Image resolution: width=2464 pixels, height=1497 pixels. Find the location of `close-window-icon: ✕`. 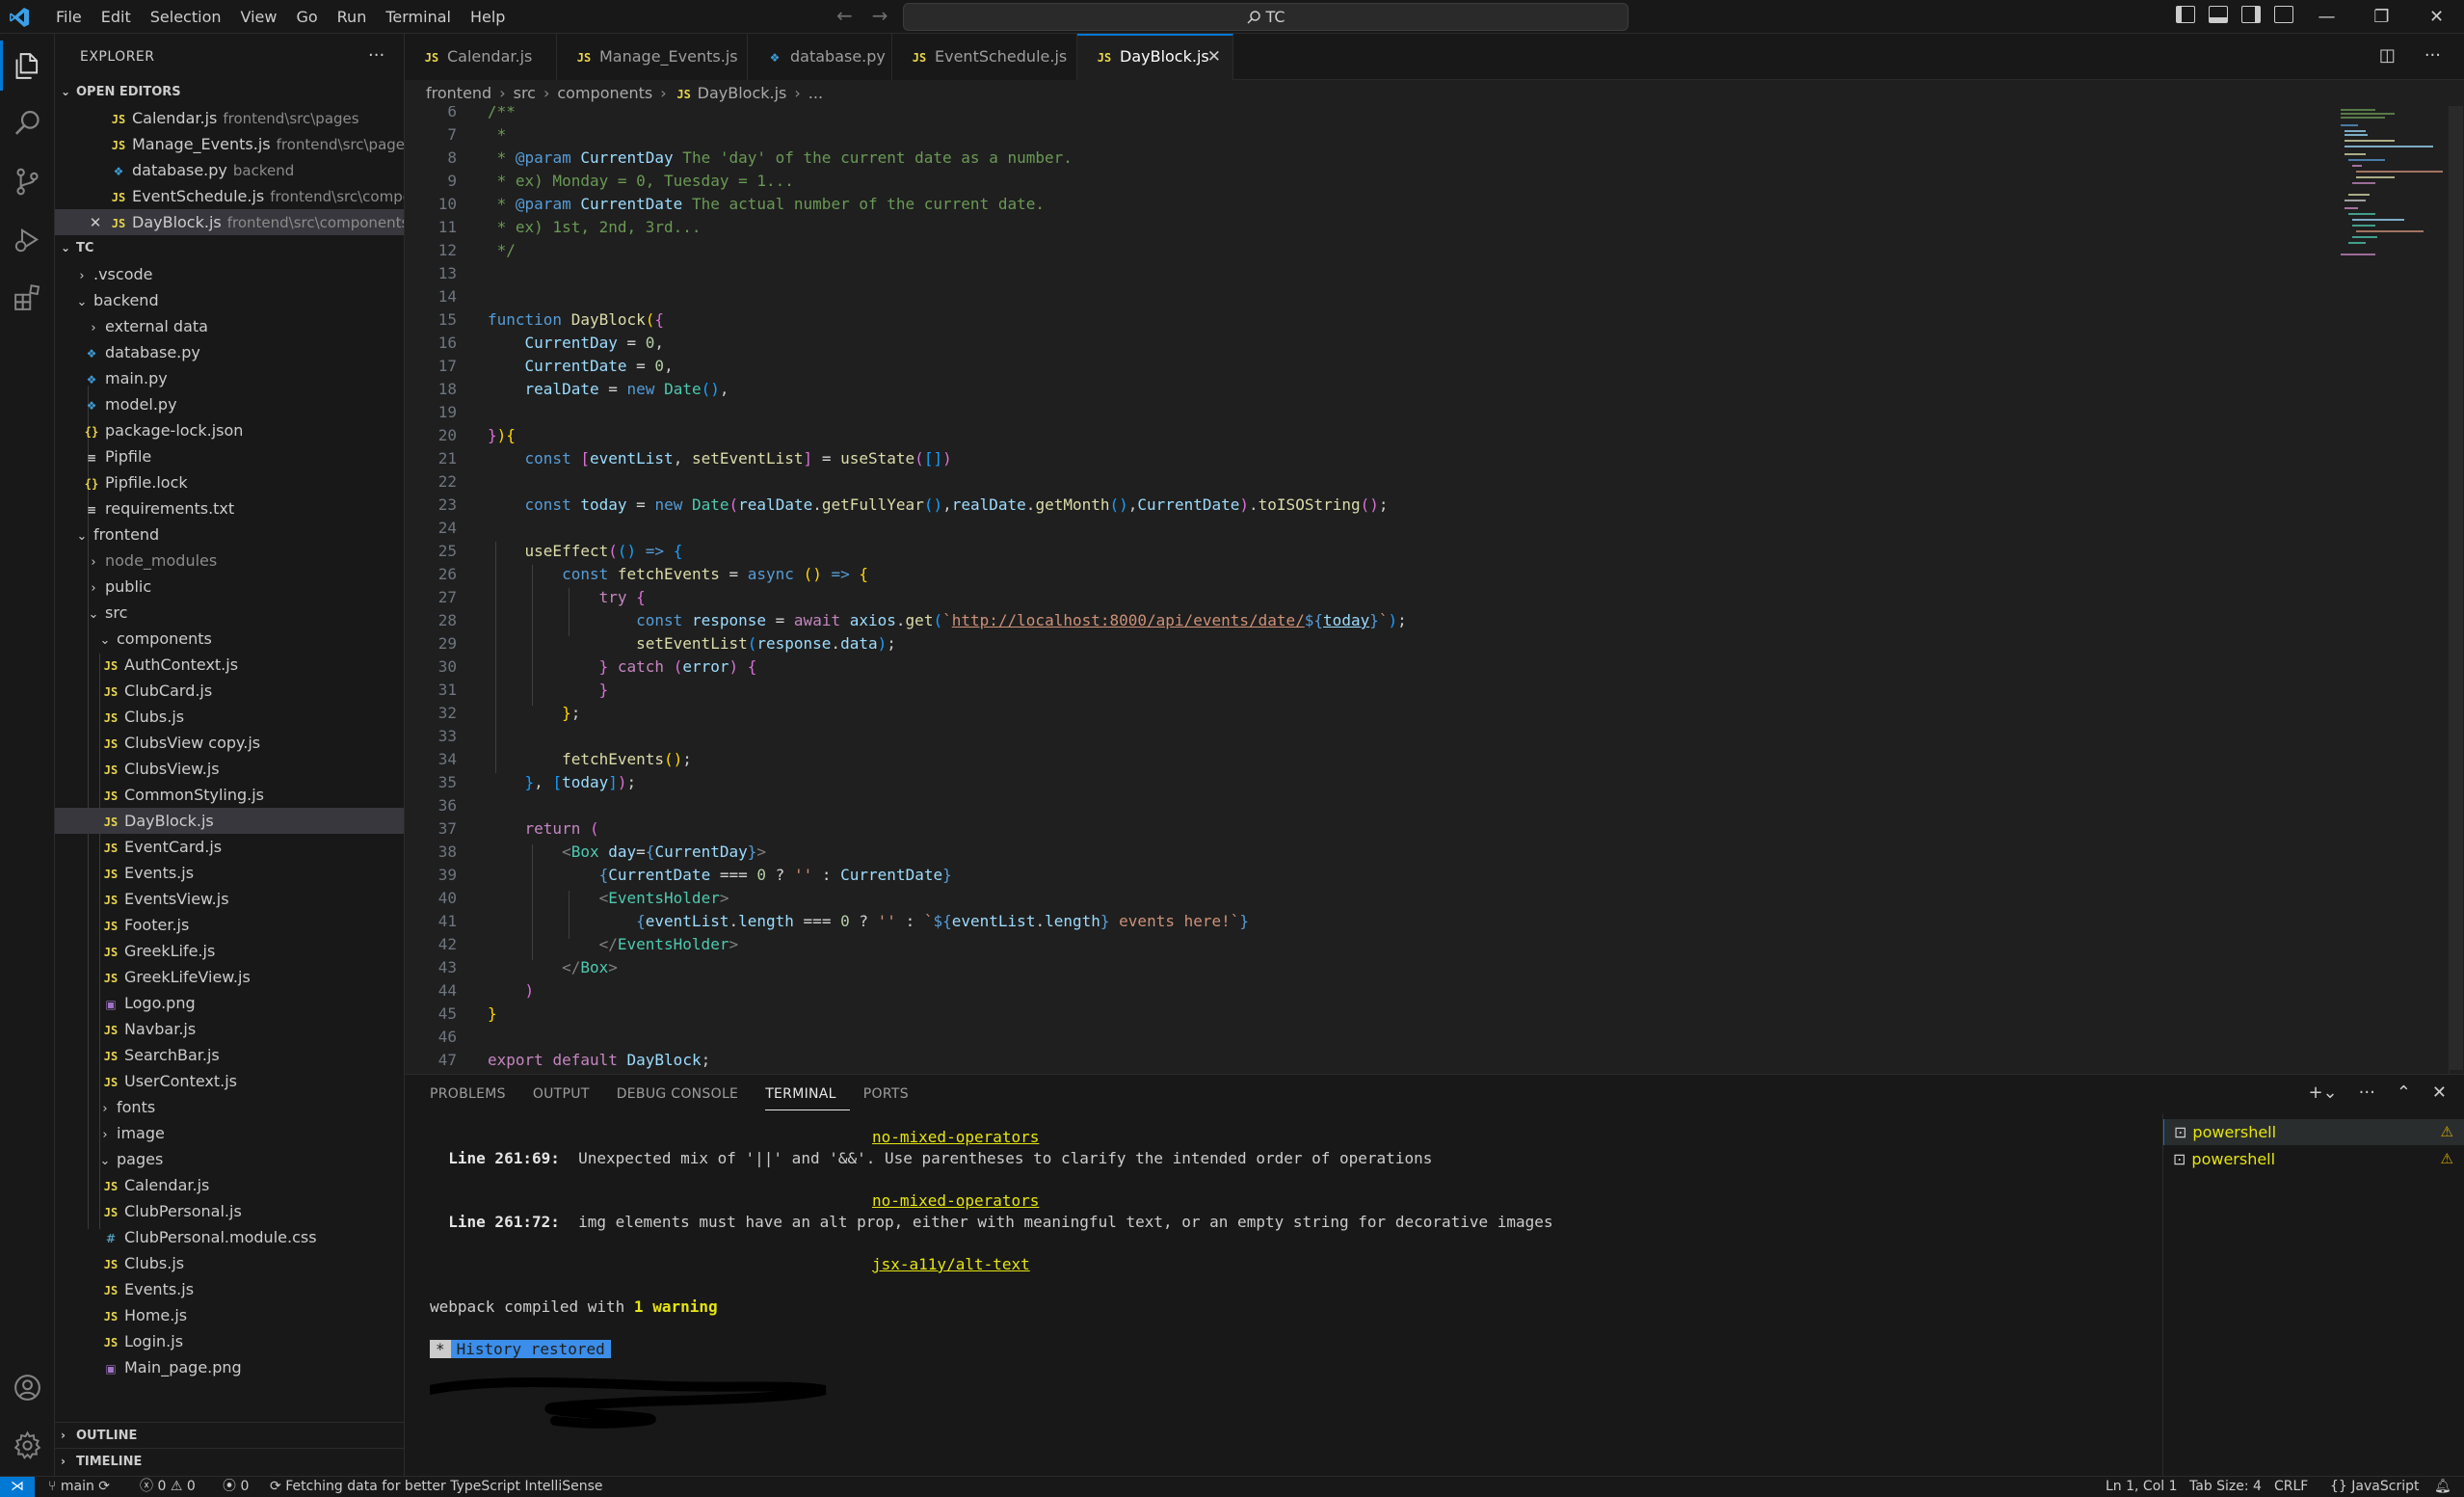

close-window-icon: ✕ is located at coordinates (2436, 17).